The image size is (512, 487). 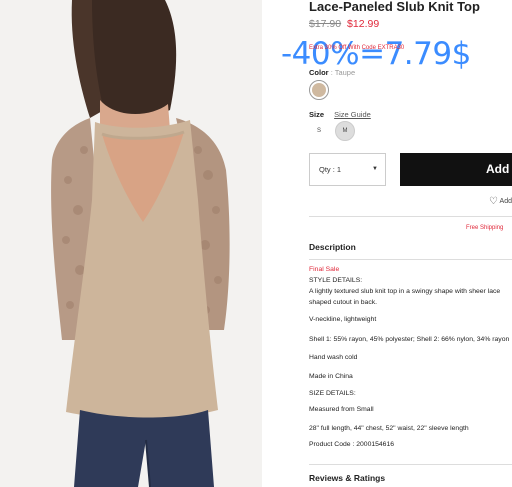 I want to click on price-row: $17.90 $12.99, so click(x=344, y=24).